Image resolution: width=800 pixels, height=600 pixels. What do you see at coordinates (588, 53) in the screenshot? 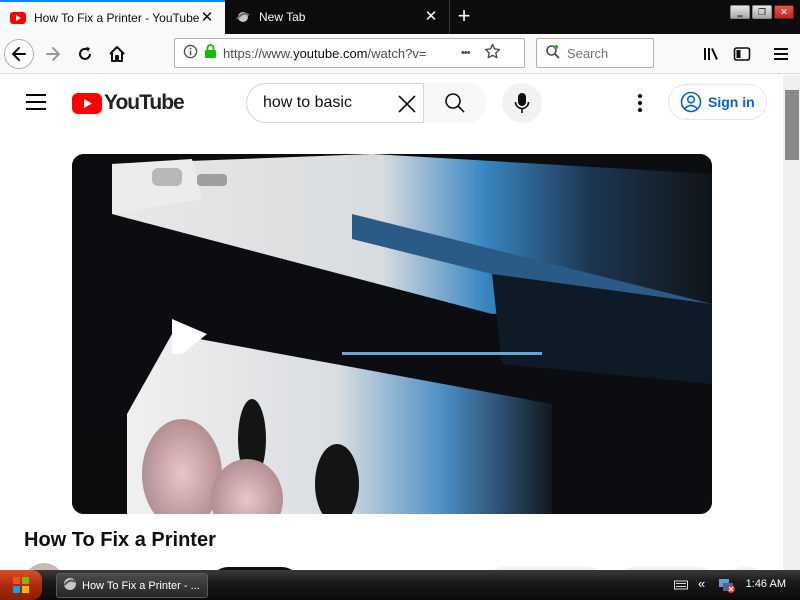
I see `search-placeholder: Search` at bounding box center [588, 53].